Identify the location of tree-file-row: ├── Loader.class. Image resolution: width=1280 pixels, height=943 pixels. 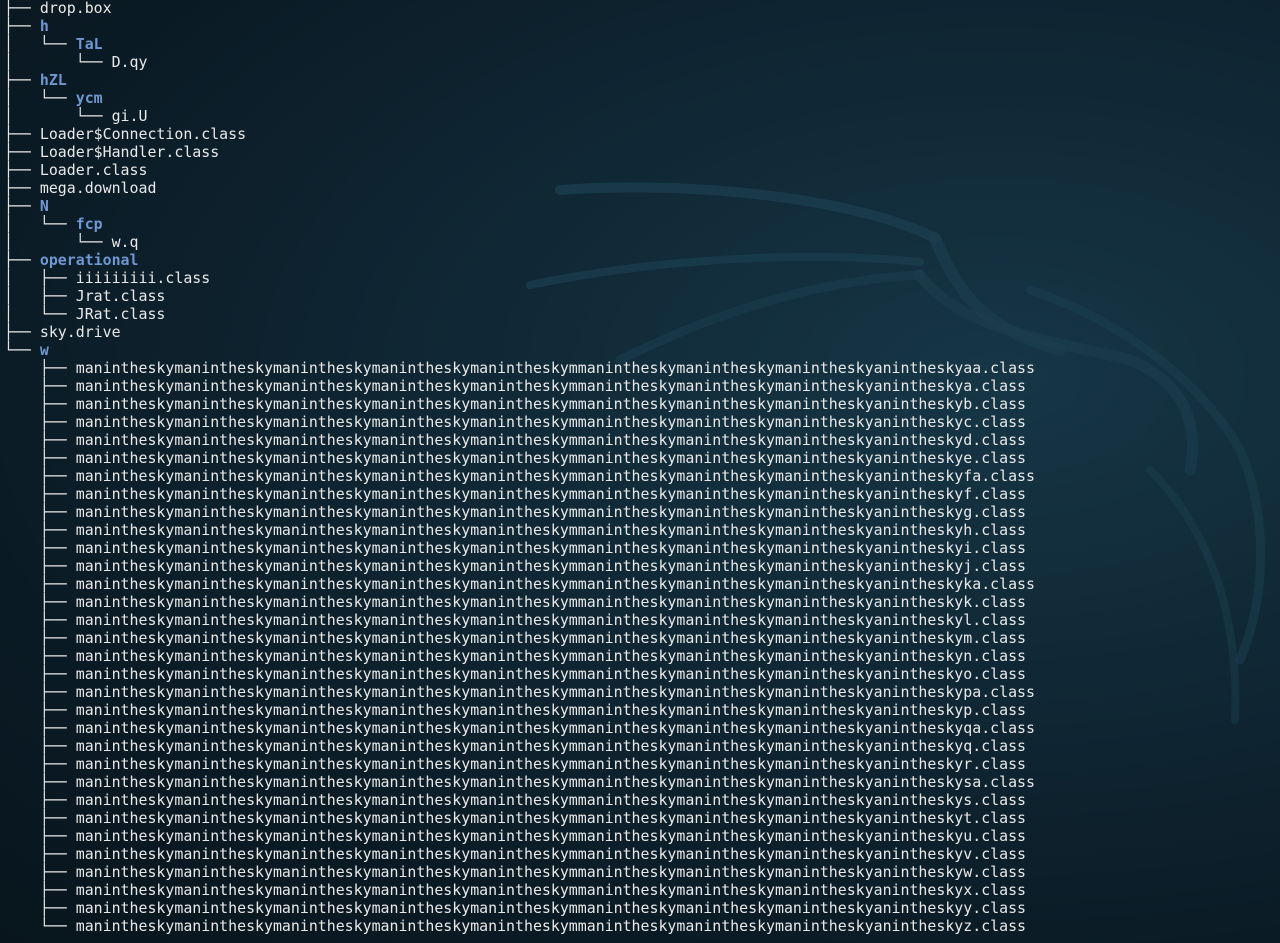
(75, 170).